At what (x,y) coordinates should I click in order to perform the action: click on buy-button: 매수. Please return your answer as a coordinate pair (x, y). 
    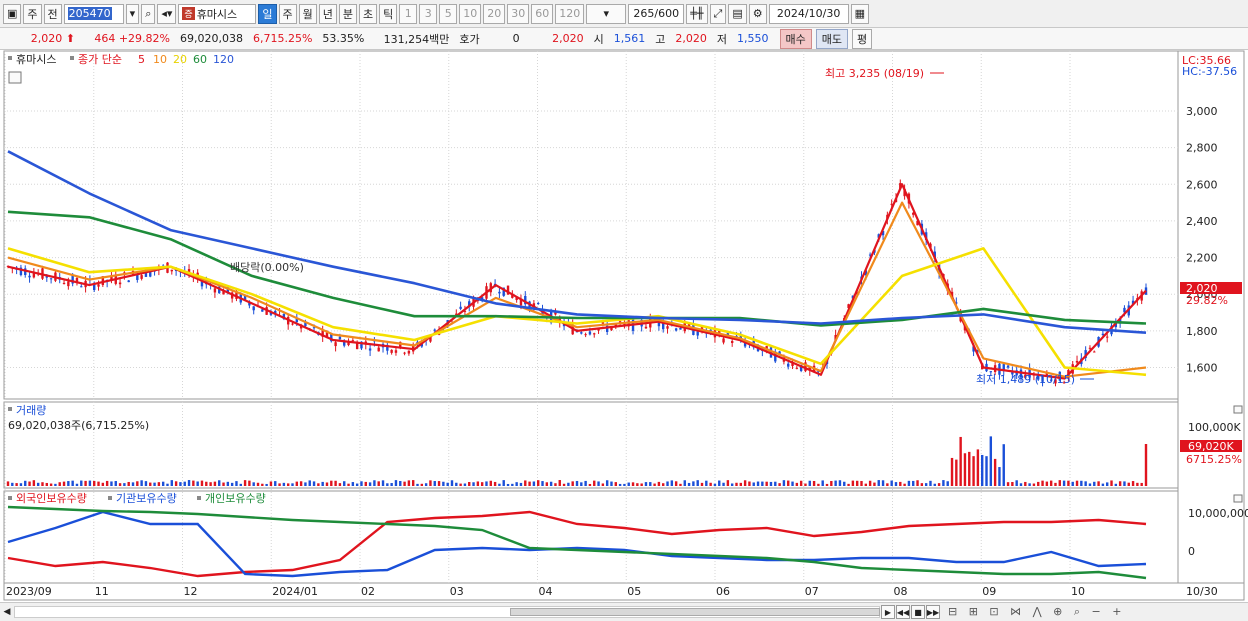
    Looking at the image, I should click on (795, 38).